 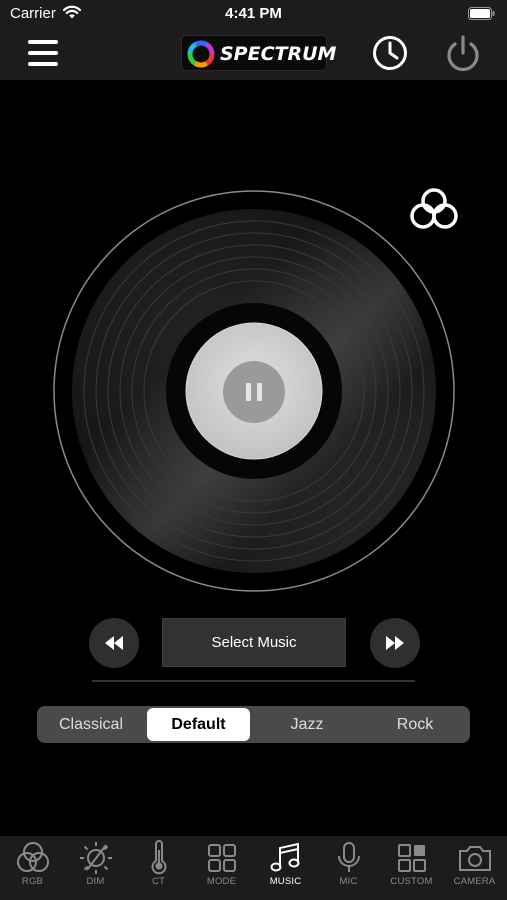 I want to click on dim-sun-icon, so click(x=96, y=858).